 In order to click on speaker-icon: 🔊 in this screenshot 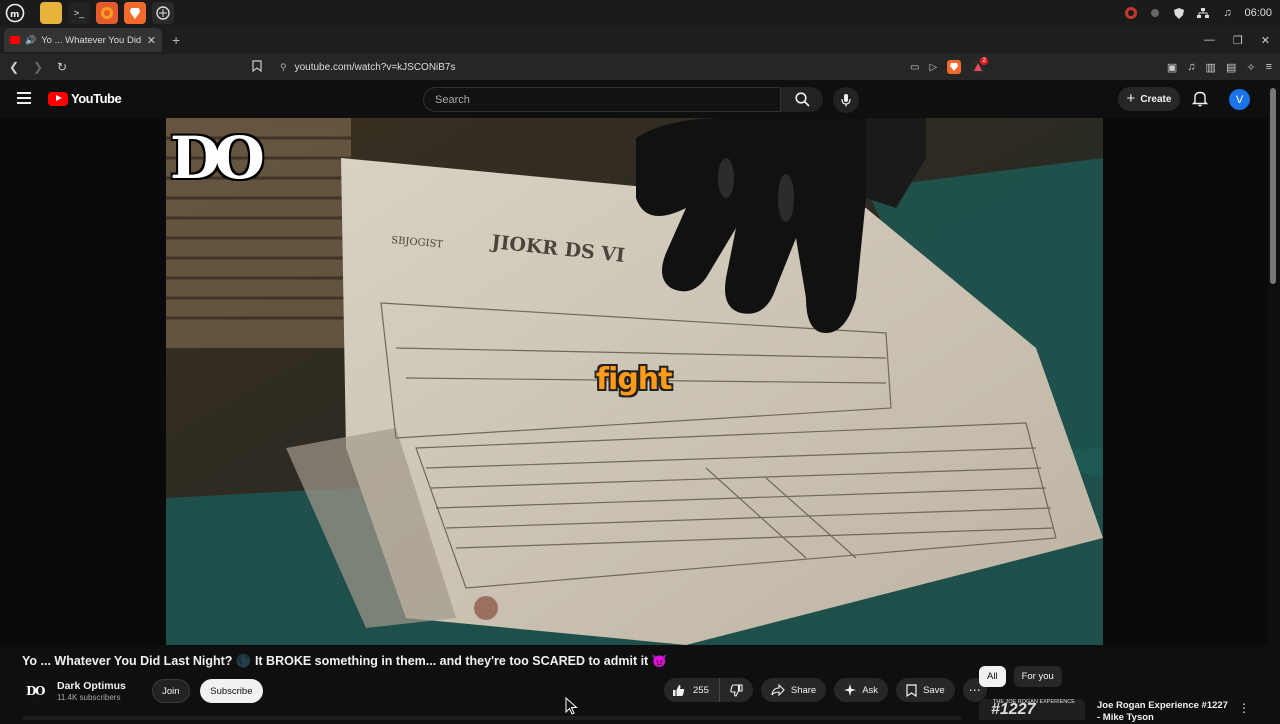, I will do `click(30, 40)`.